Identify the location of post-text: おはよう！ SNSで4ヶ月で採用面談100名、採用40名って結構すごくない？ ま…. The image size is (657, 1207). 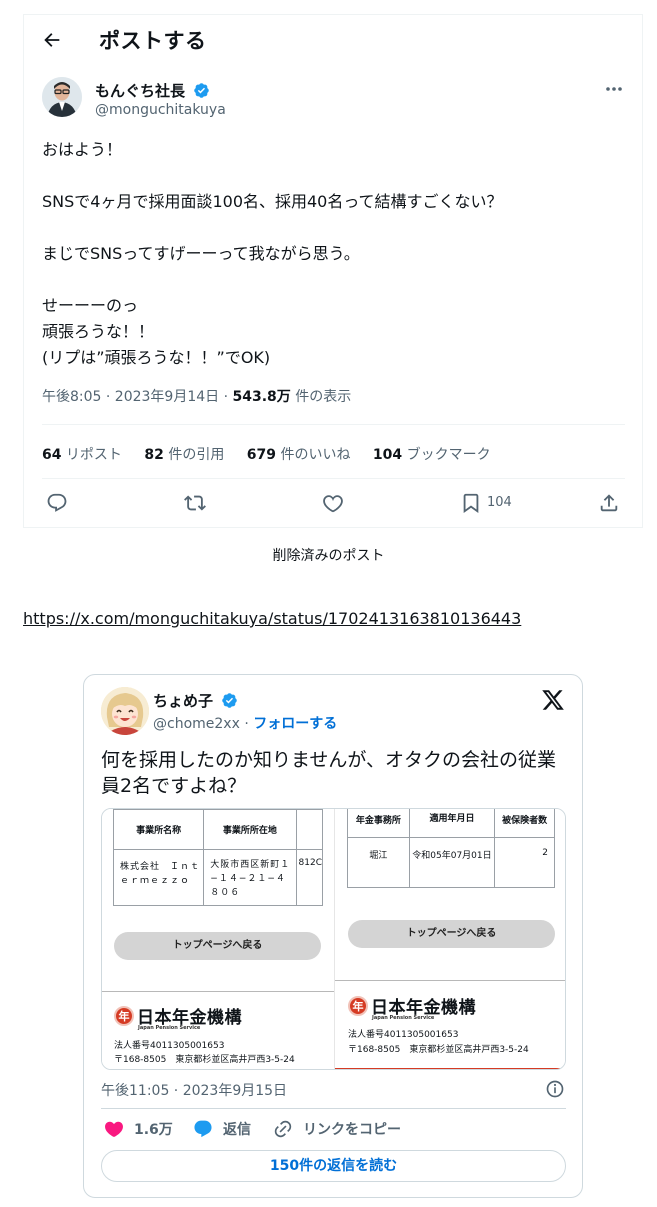
(272, 253).